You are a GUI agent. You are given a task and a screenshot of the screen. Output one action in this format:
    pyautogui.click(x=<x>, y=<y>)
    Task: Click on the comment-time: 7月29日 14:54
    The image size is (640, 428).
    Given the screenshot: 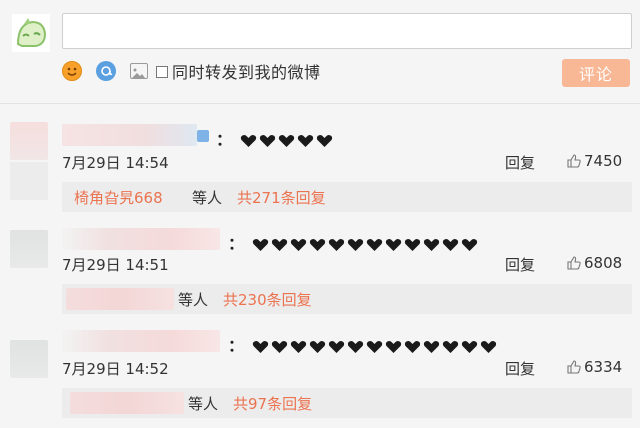 What is the action you would take?
    pyautogui.click(x=115, y=162)
    